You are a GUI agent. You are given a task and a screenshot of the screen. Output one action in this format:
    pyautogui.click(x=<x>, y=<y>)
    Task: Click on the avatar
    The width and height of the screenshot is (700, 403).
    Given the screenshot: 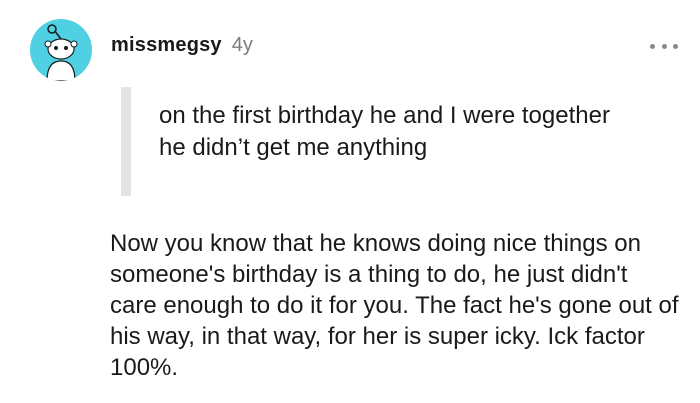 What is the action you would take?
    pyautogui.click(x=61, y=50)
    